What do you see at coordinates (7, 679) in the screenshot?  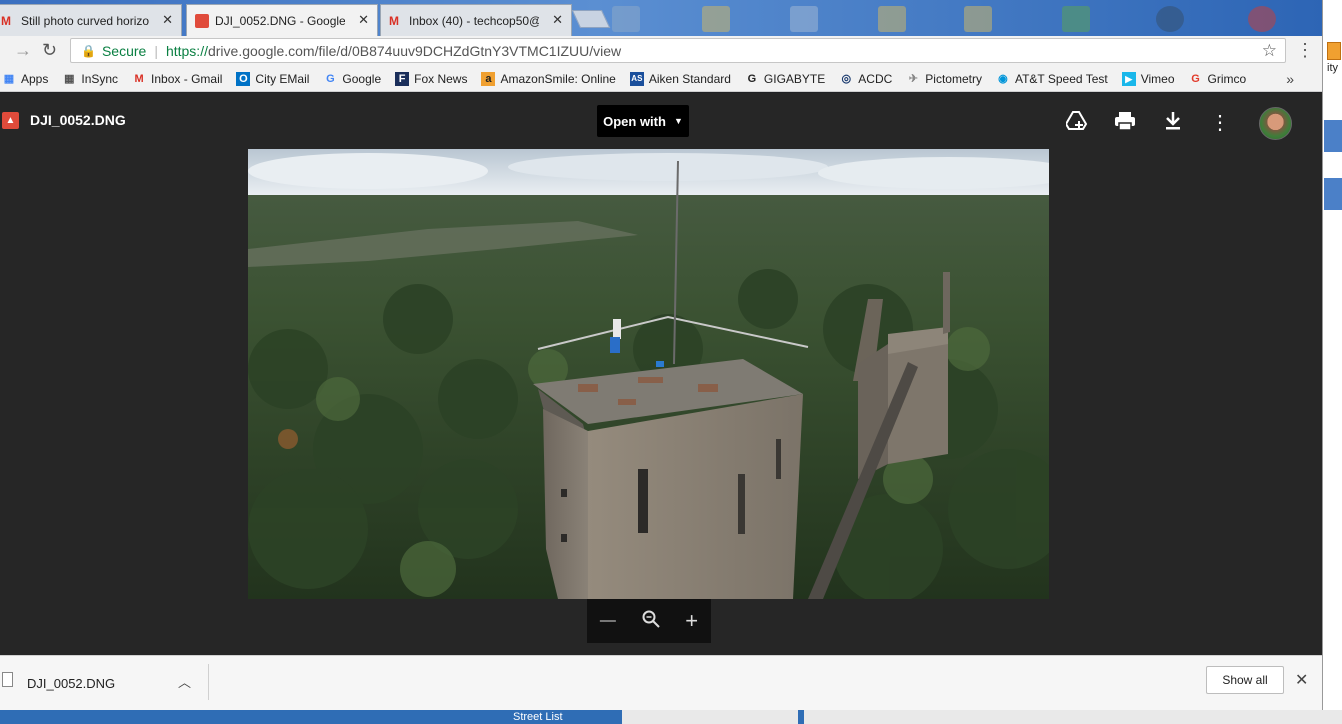 I see `file-icon` at bounding box center [7, 679].